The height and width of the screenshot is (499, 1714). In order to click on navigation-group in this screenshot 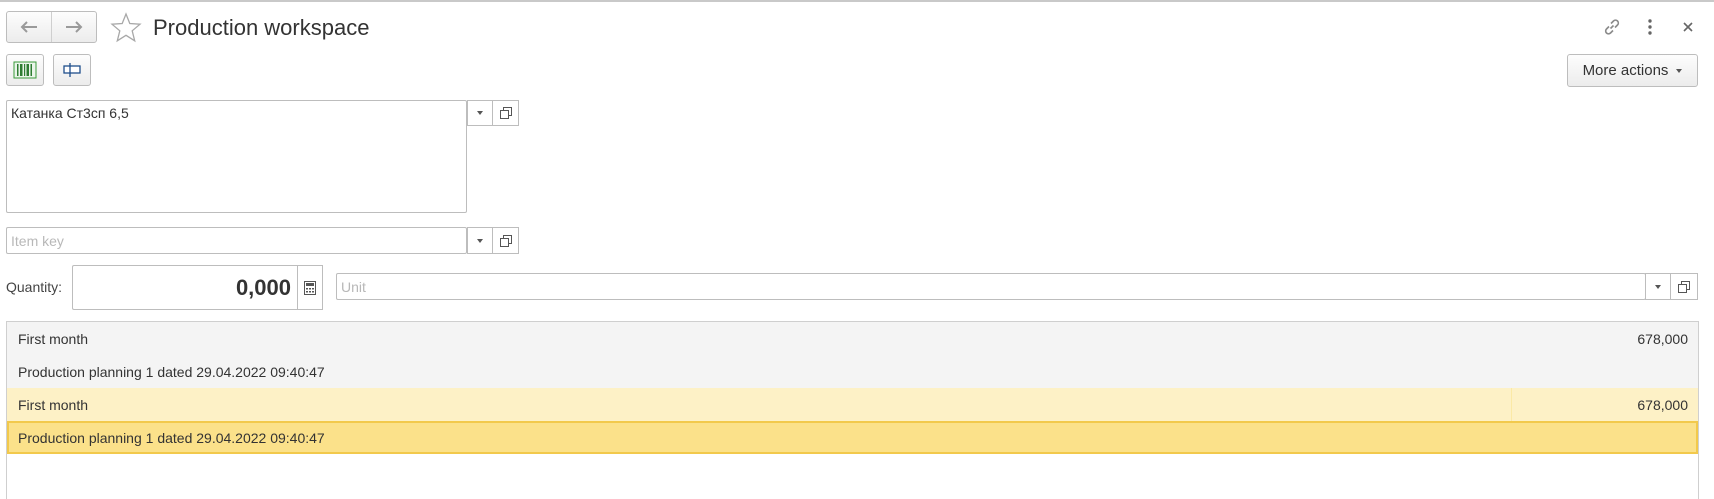, I will do `click(51, 27)`.